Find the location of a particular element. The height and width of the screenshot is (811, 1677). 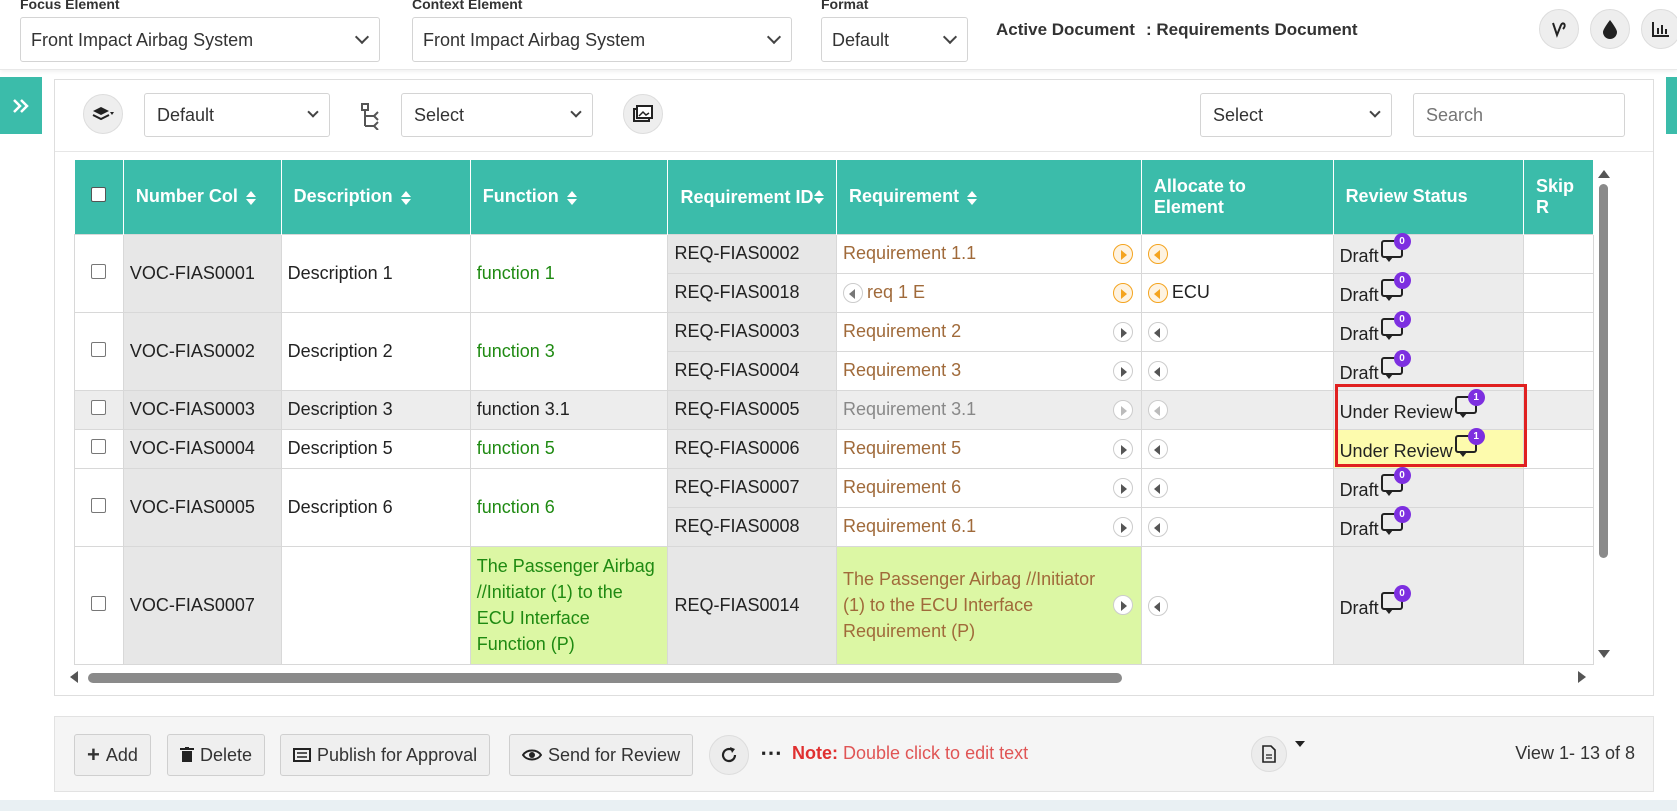

right-sidebar-toggle is located at coordinates (1671, 105).